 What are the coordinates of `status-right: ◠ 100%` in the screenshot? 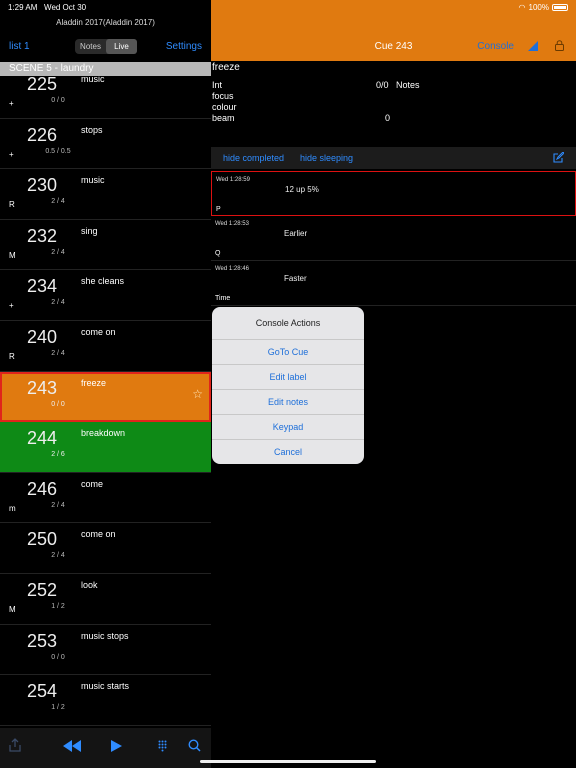 It's located at (543, 7).